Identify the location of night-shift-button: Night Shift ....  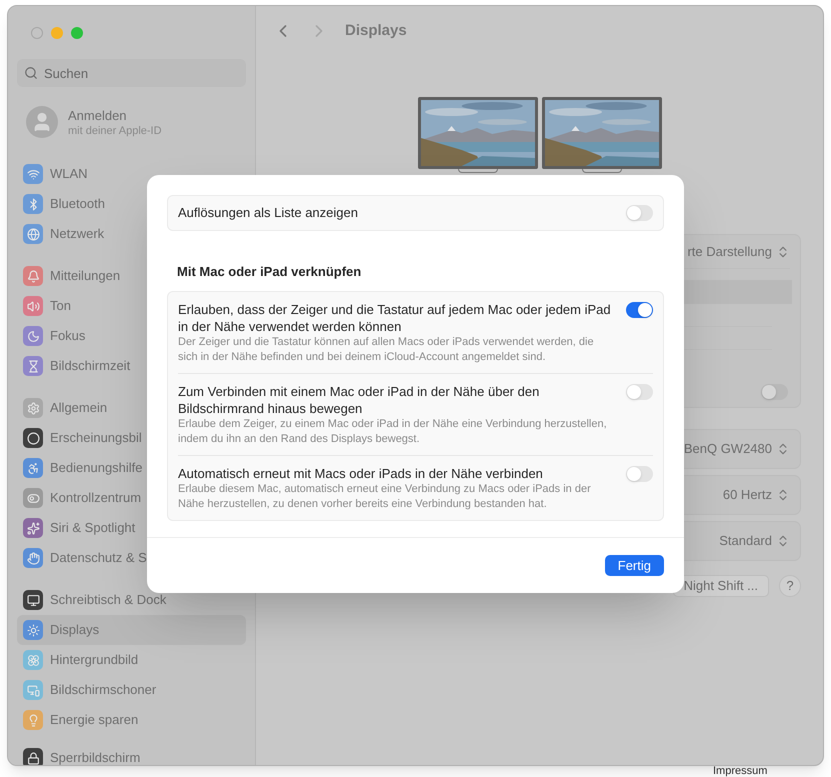
(720, 586).